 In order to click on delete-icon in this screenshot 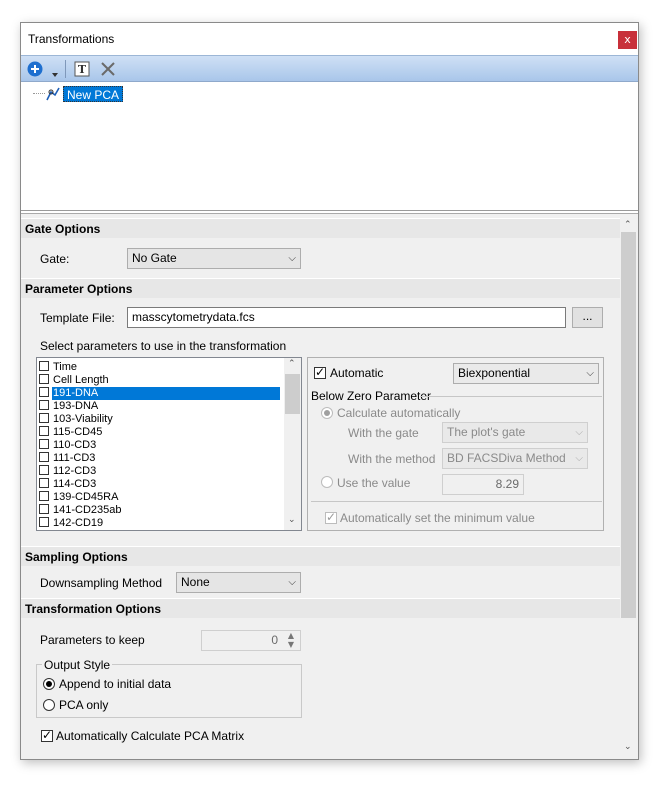, I will do `click(108, 69)`.